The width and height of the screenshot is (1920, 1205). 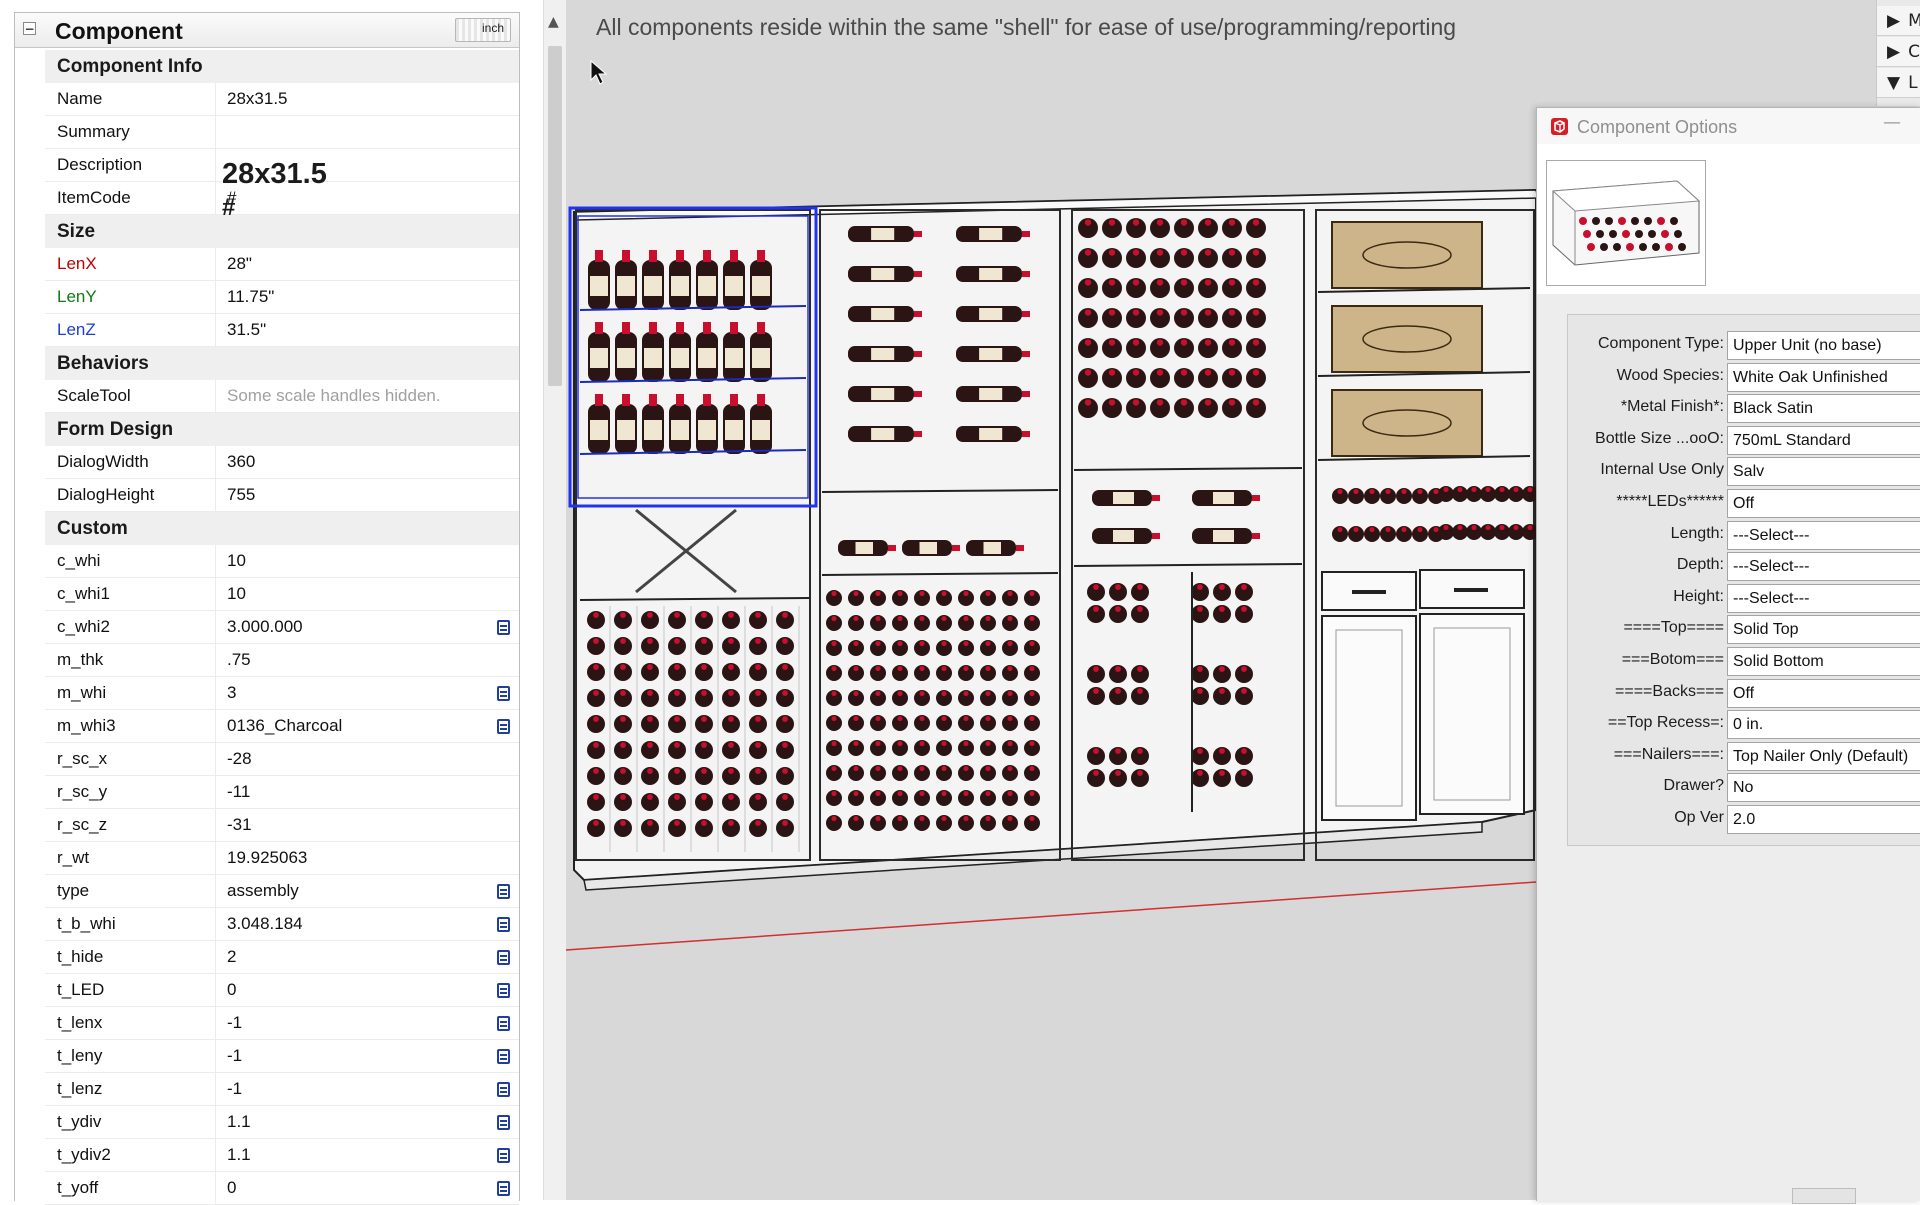 I want to click on option-select: Solid Bottom, so click(x=1823, y=661).